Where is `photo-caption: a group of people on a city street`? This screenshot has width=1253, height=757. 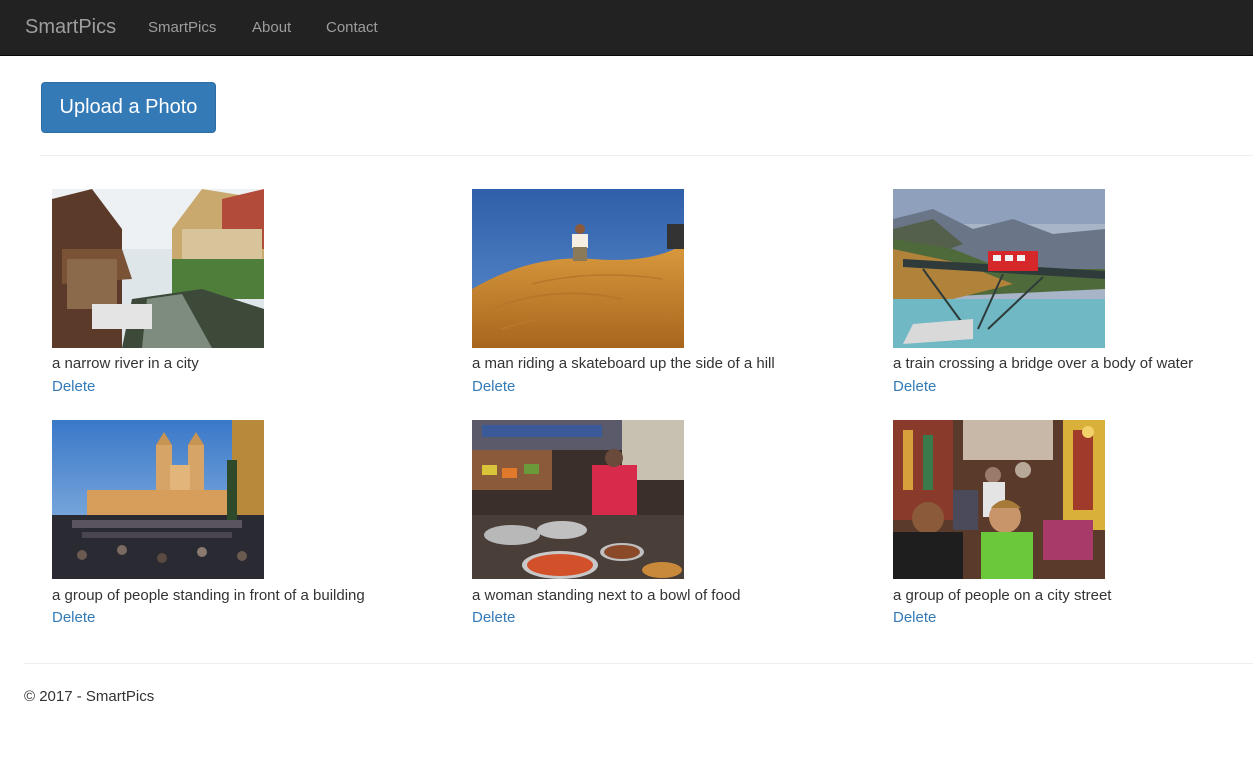
photo-caption: a group of people on a city street is located at coordinates (1002, 595).